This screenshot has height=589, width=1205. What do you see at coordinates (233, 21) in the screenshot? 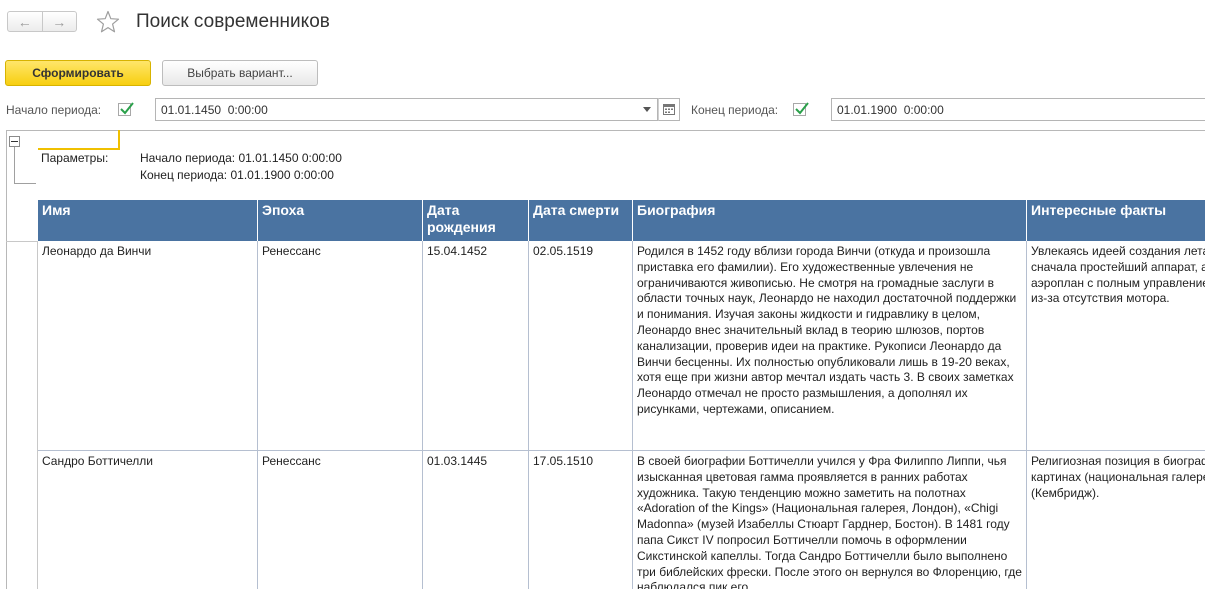
I see `page-title: Поиск современников` at bounding box center [233, 21].